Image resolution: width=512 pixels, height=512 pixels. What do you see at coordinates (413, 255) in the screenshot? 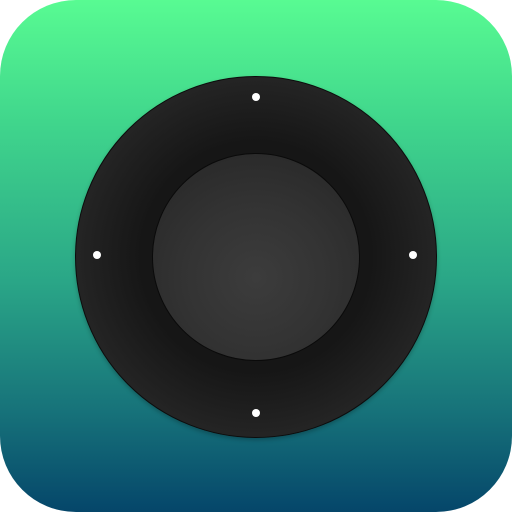
I see `dpad-right-indicator-icon` at bounding box center [413, 255].